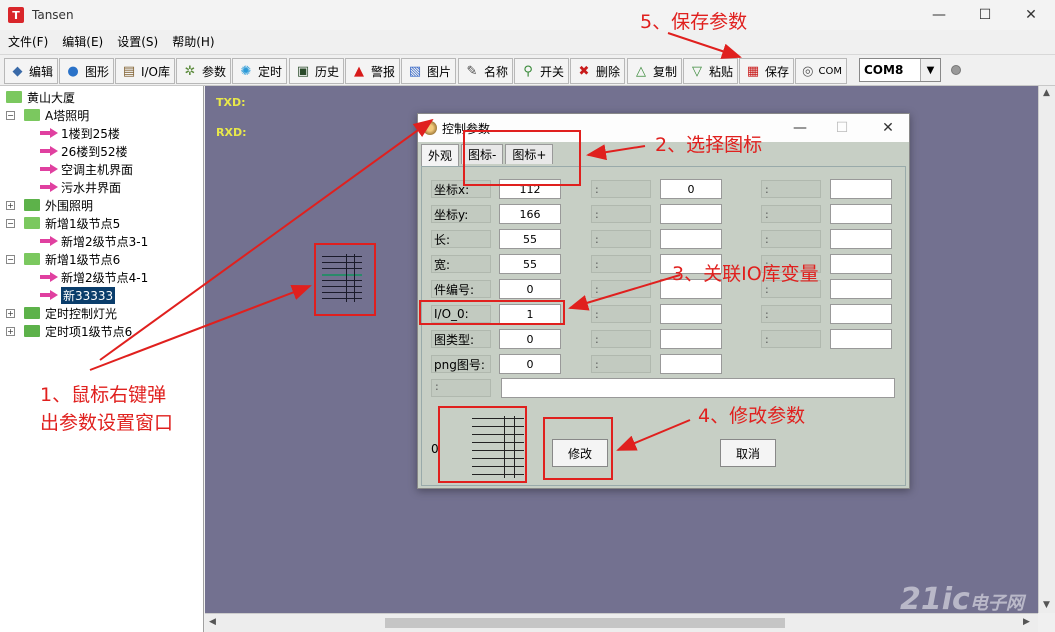 The height and width of the screenshot is (632, 1055). Describe the element at coordinates (709, 145) in the screenshot. I see `annotation-step2: 2、选择图标` at that location.